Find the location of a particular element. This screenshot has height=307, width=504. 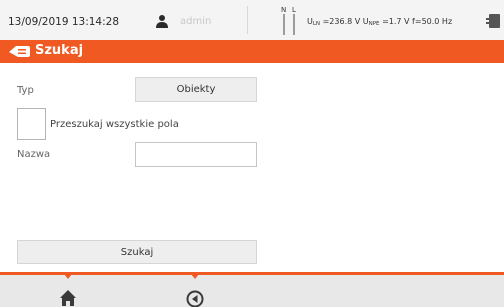

type-select-button: Obiekty is located at coordinates (196, 89).